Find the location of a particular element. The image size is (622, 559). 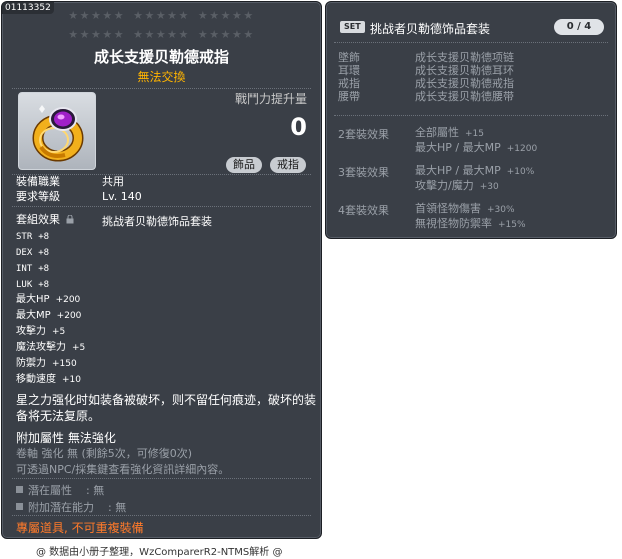

combat-power-value: 0 is located at coordinates (298, 127).